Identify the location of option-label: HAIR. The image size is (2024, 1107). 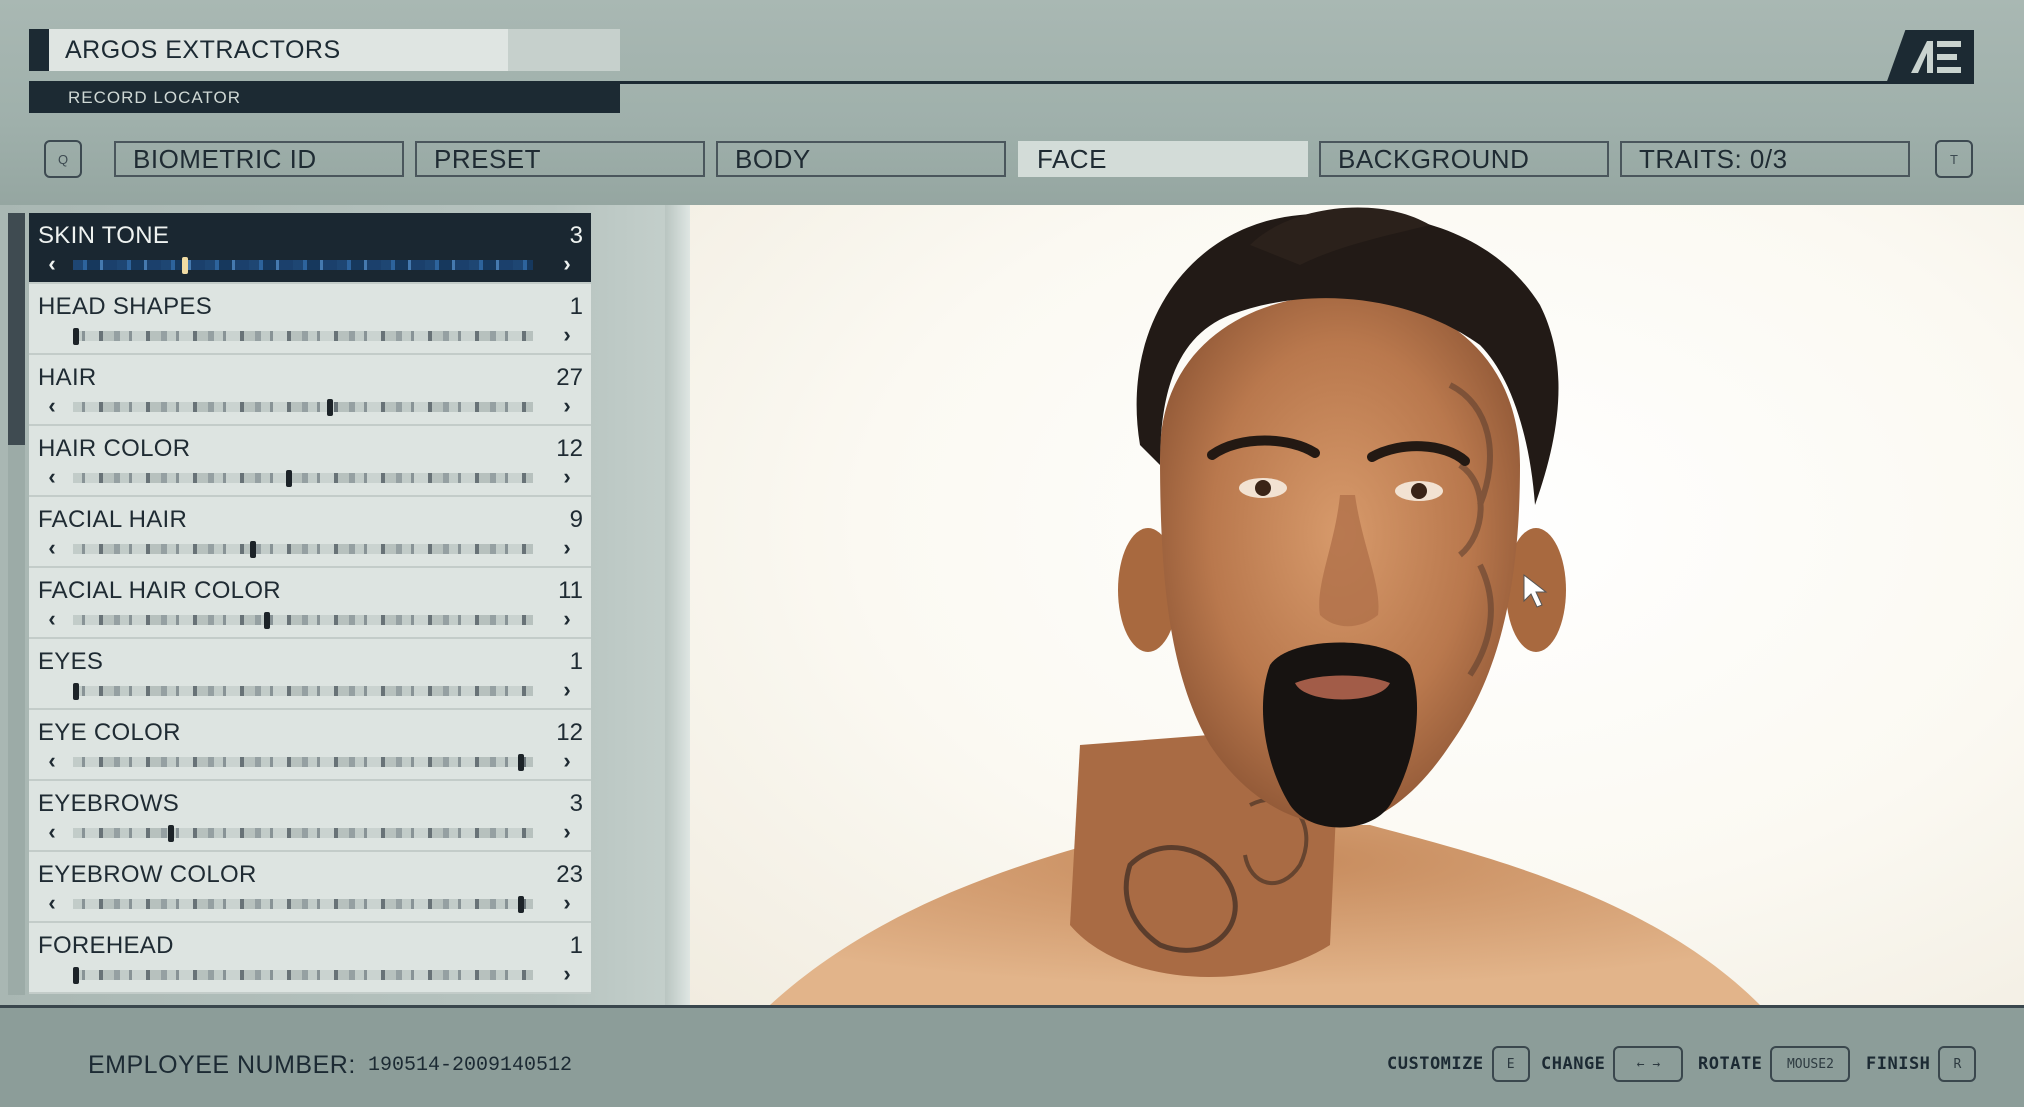
(67, 377).